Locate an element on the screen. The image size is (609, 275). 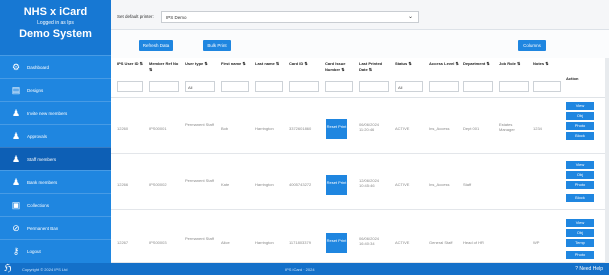
printer-select: IPS Demo ⌄ is located at coordinates (290, 17).